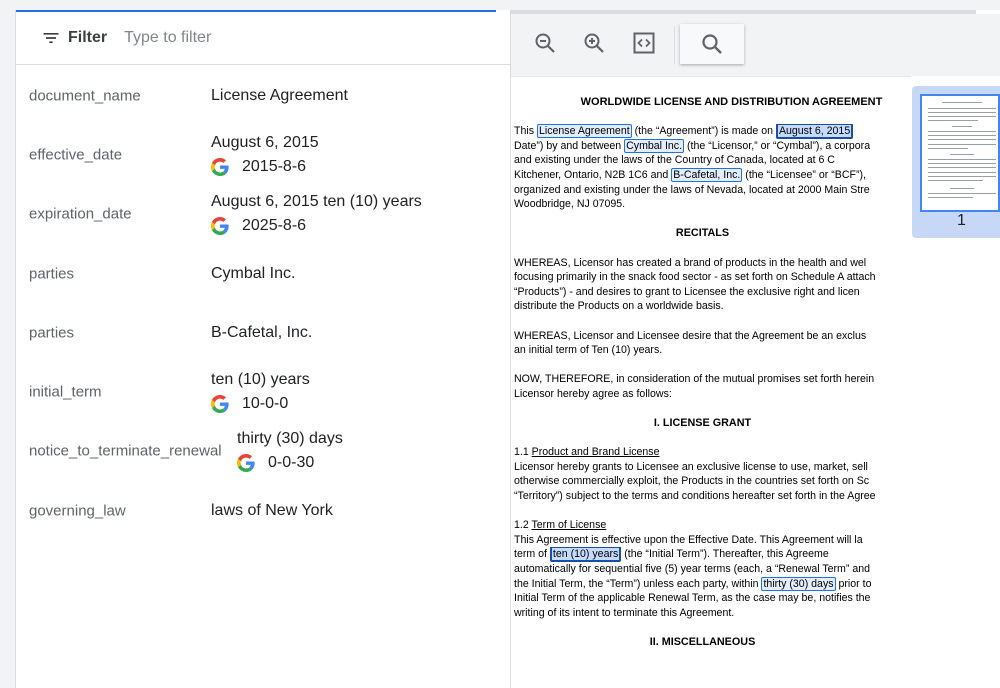  Describe the element at coordinates (290, 451) in the screenshot. I see `field-value-group: thirty (30) days 0-0-30` at that location.